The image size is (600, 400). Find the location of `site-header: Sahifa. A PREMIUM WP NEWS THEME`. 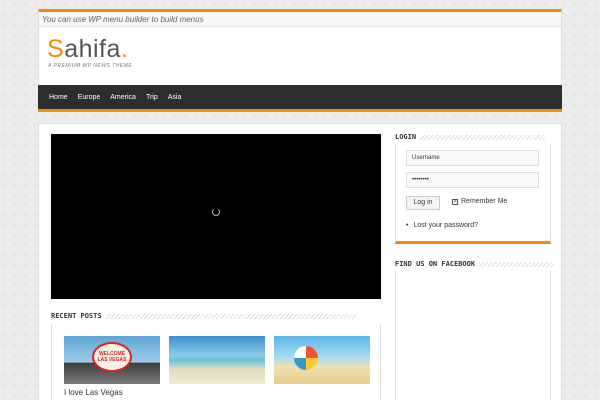

site-header: Sahifa. A PREMIUM WP NEWS THEME is located at coordinates (300, 56).